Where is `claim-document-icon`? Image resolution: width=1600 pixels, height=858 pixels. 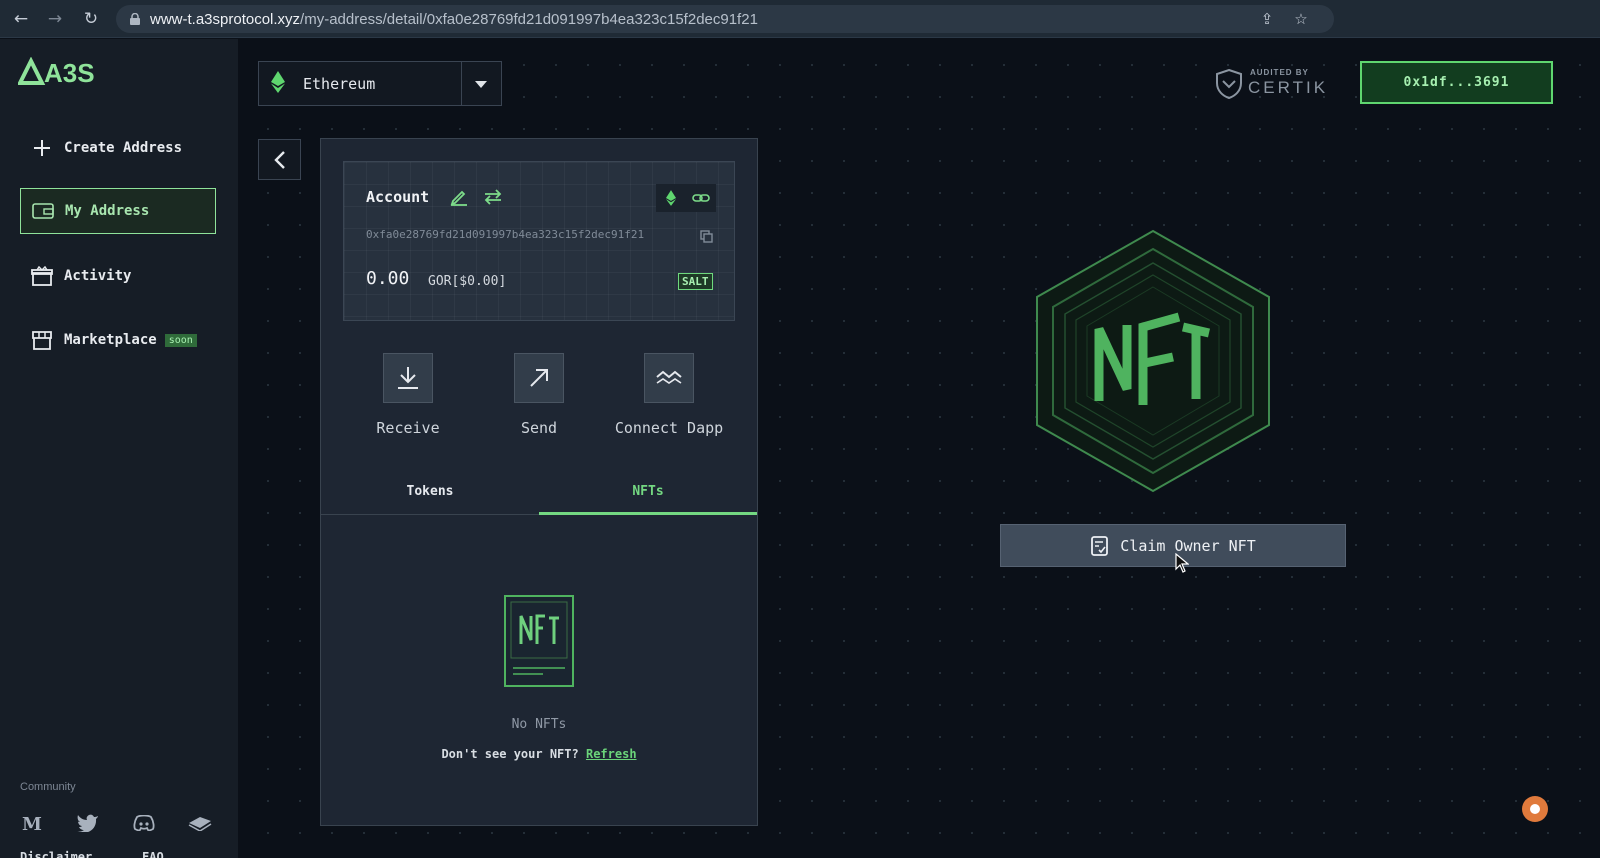
claim-document-icon is located at coordinates (1100, 545).